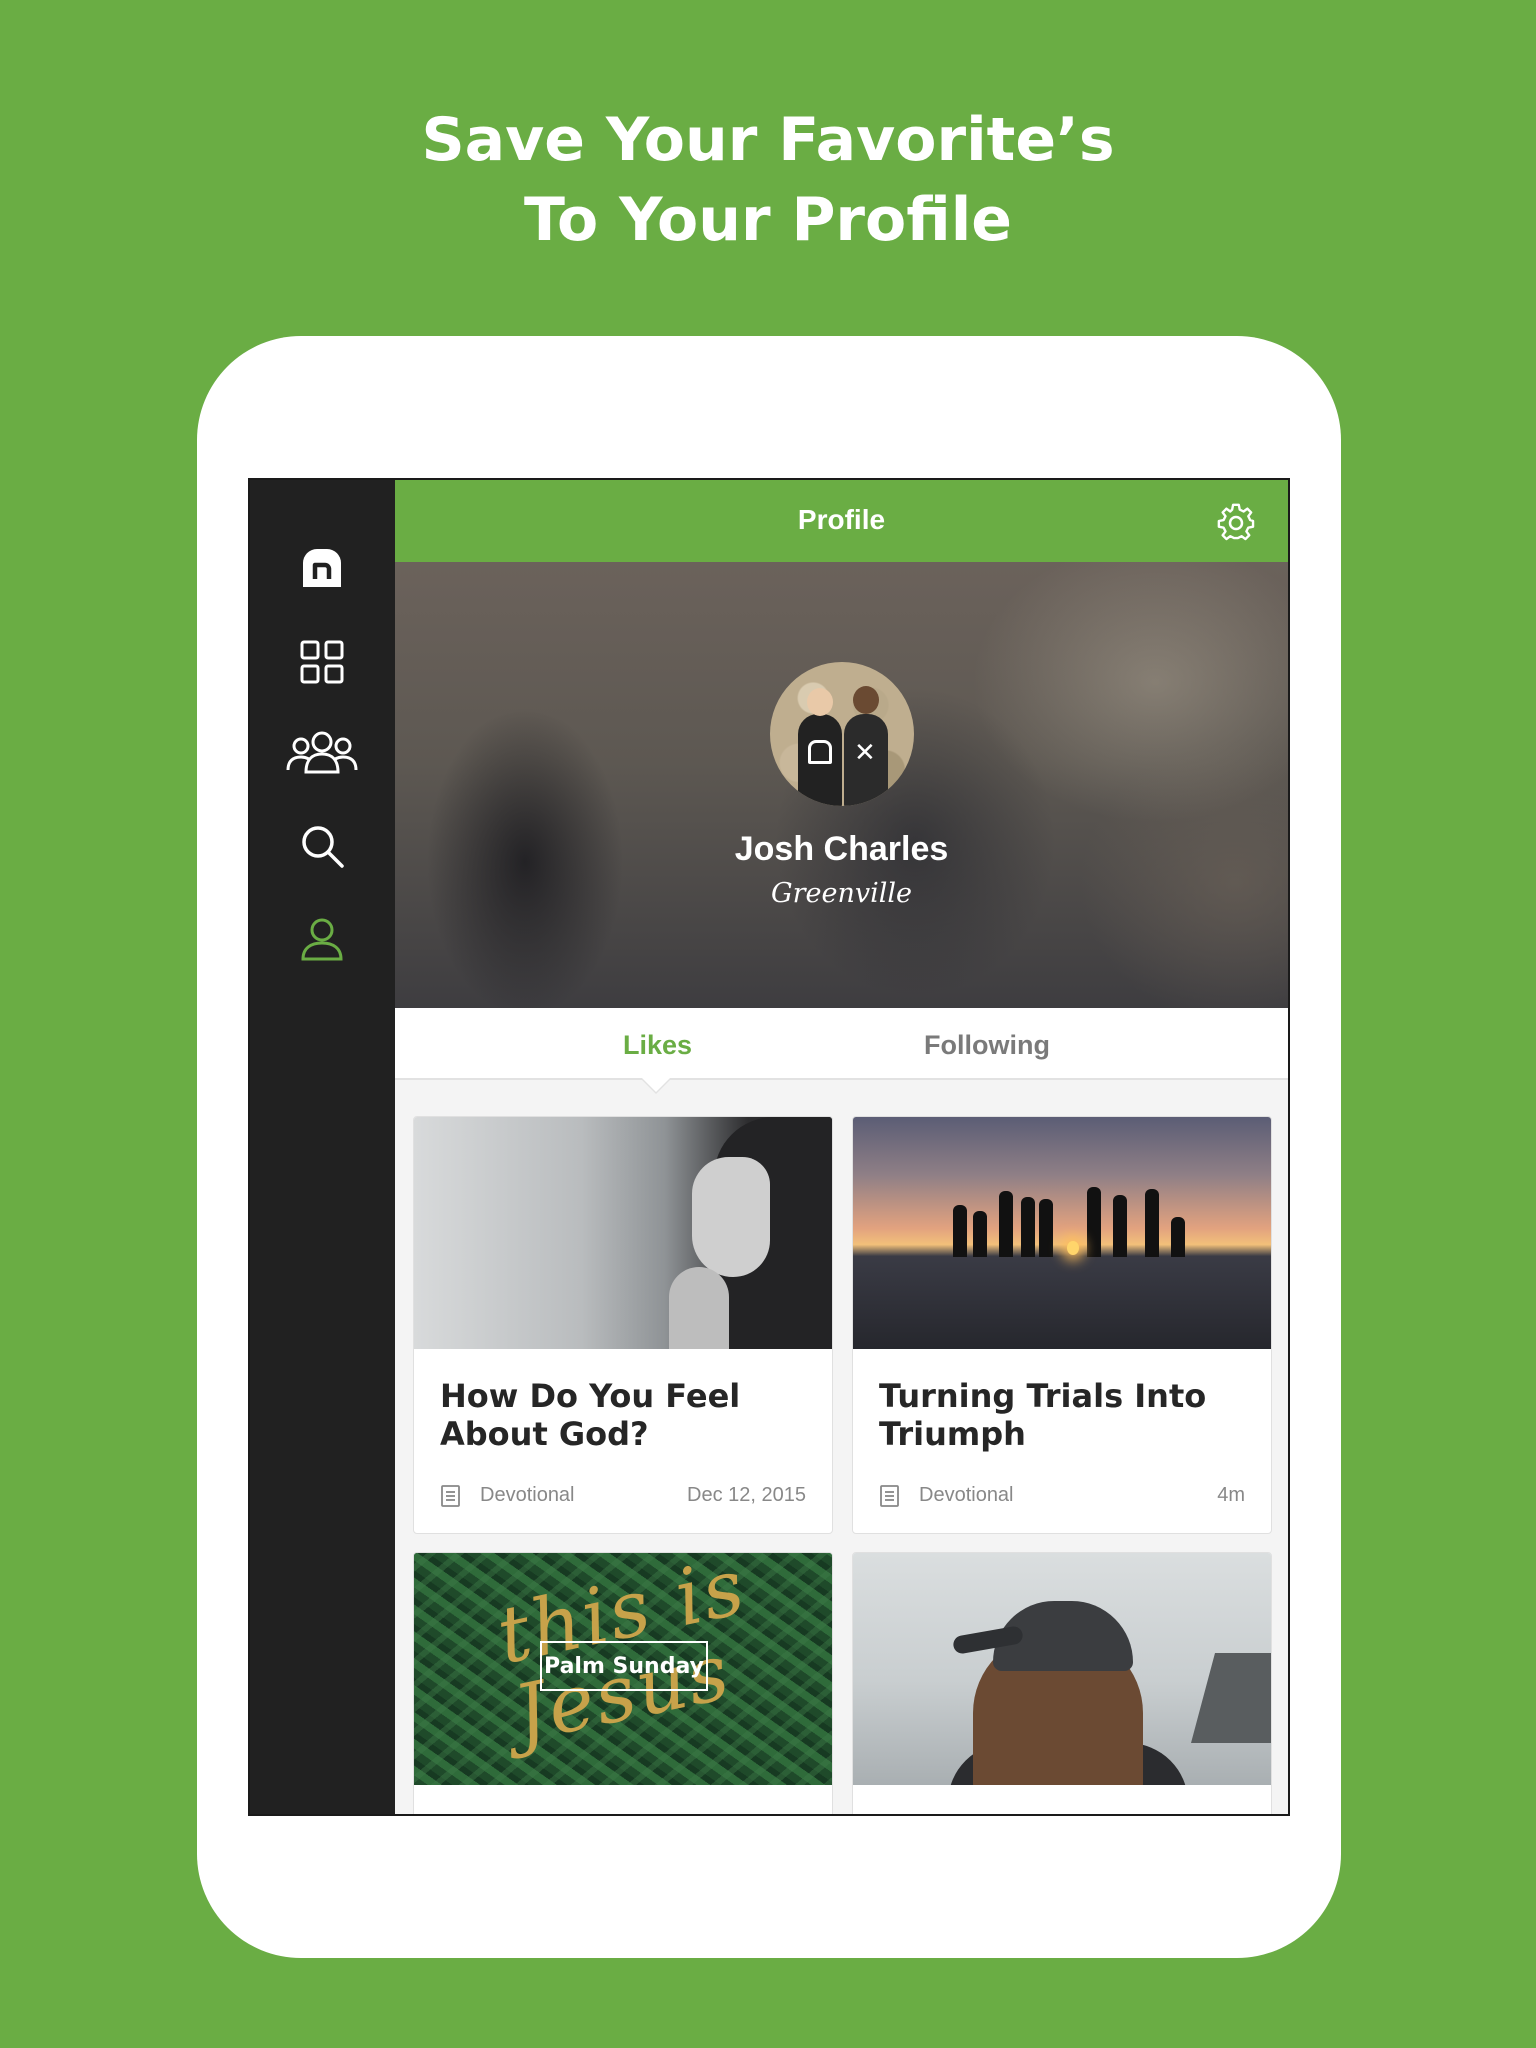 Image resolution: width=1536 pixels, height=2048 pixels. I want to click on profile-icon, so click(322, 940).